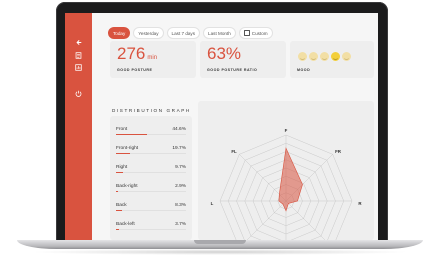  I want to click on mood-option-4-icon: ‿, so click(335, 56).